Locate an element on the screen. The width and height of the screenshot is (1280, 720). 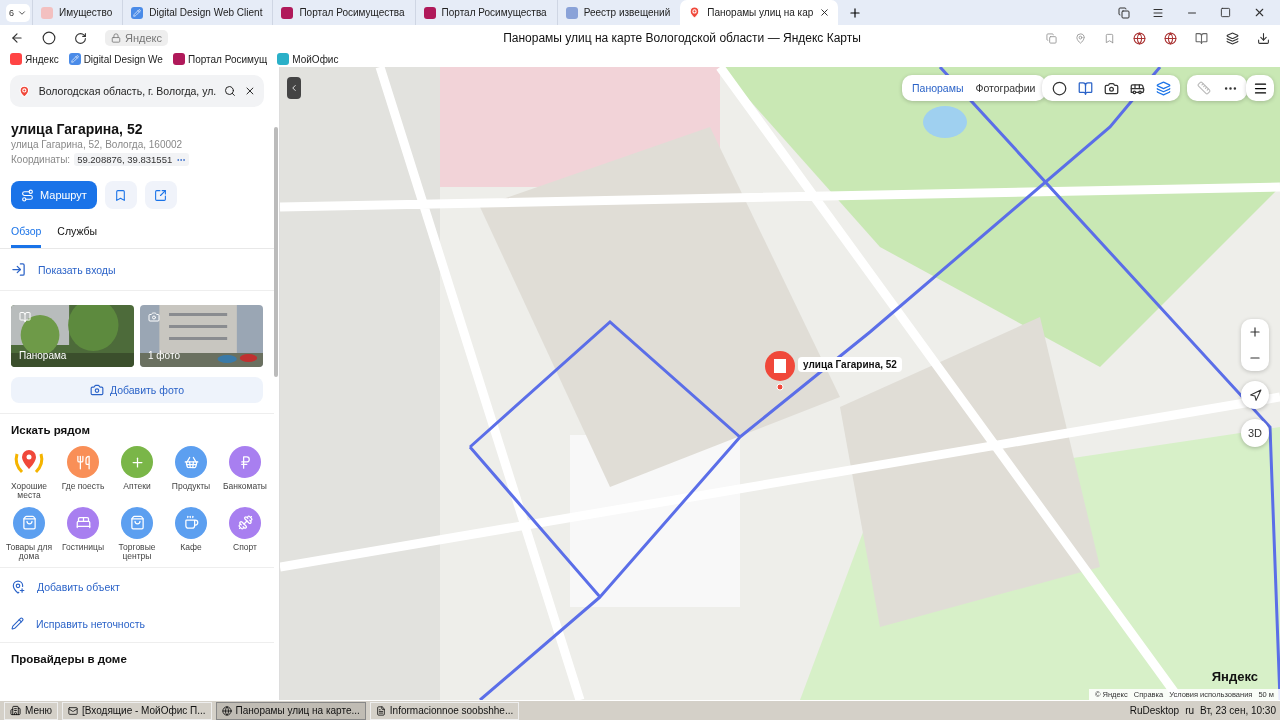
entrance-icon is located at coordinates (18, 269).